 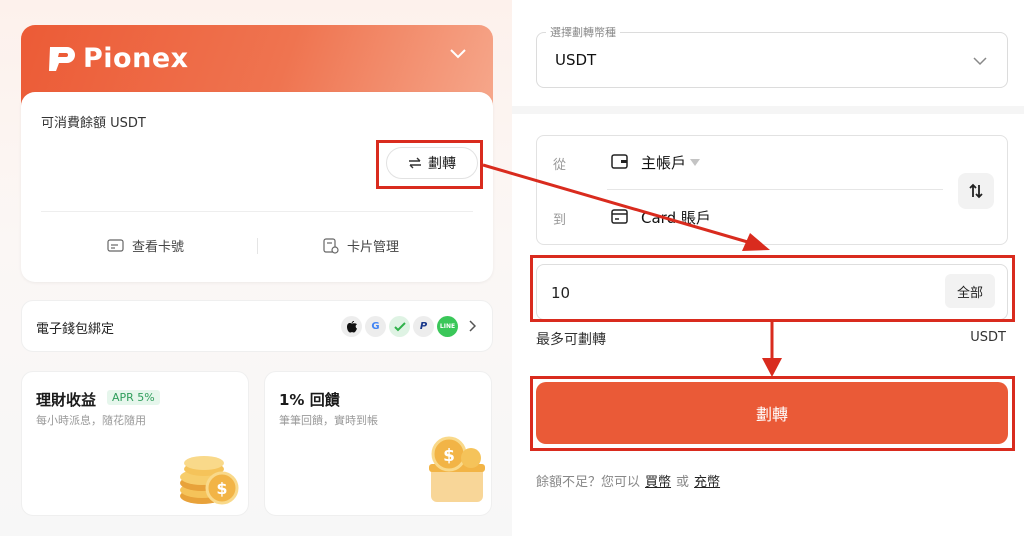 I want to click on wechat-pay-icon, so click(x=399, y=326).